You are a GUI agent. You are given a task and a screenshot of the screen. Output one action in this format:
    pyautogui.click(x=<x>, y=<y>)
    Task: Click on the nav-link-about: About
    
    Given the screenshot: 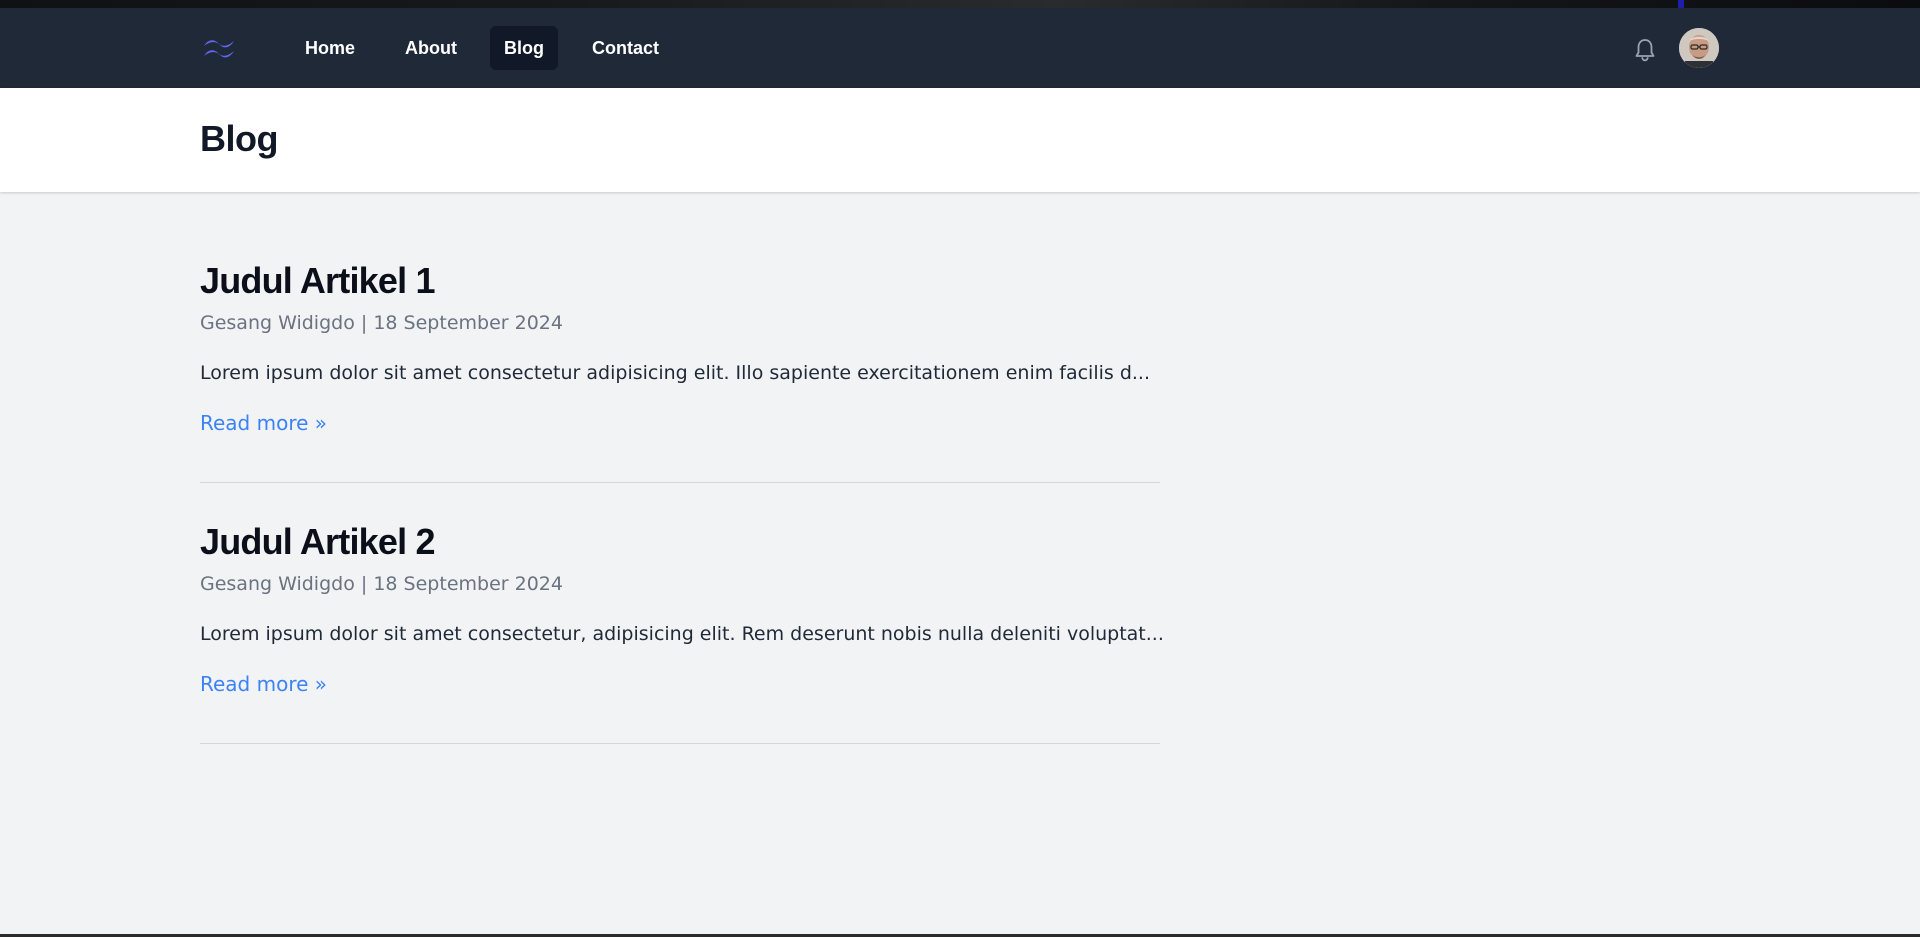 What is the action you would take?
    pyautogui.click(x=431, y=48)
    